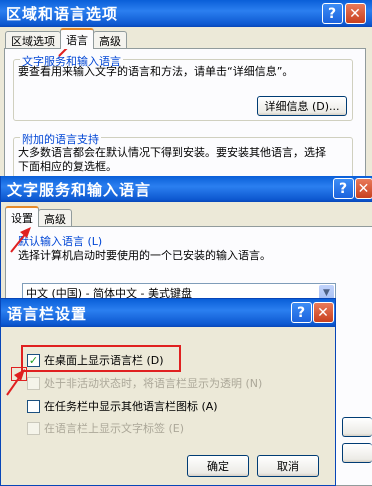 Image resolution: width=372 pixels, height=486 pixels. Describe the element at coordinates (153, 383) in the screenshot. I see `option-label: 处于非活动状态时，将语言栏显示为透明 (N)` at that location.